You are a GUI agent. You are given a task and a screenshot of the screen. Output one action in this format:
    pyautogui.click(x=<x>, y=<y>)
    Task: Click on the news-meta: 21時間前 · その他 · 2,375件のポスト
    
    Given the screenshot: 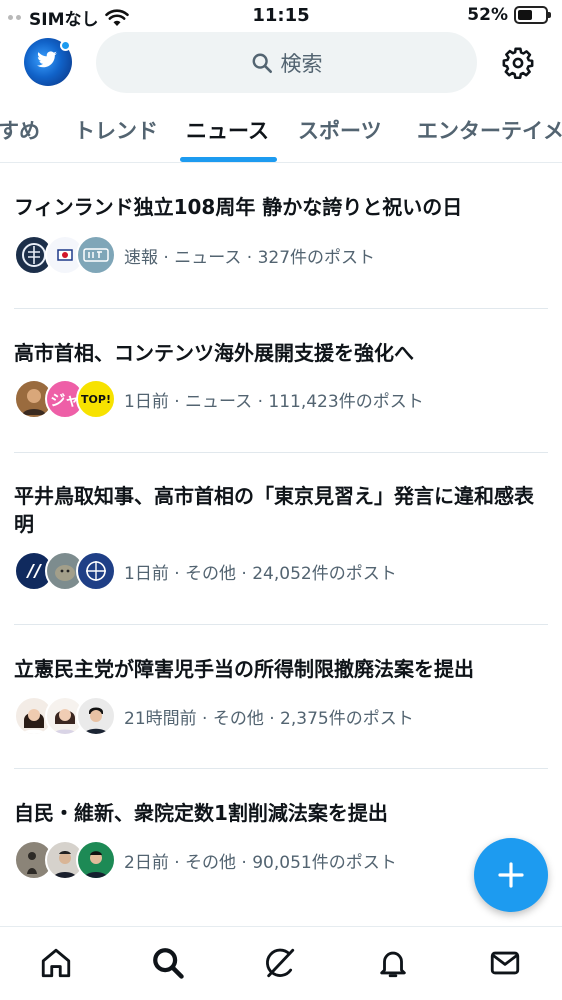 What is the action you would take?
    pyautogui.click(x=214, y=716)
    